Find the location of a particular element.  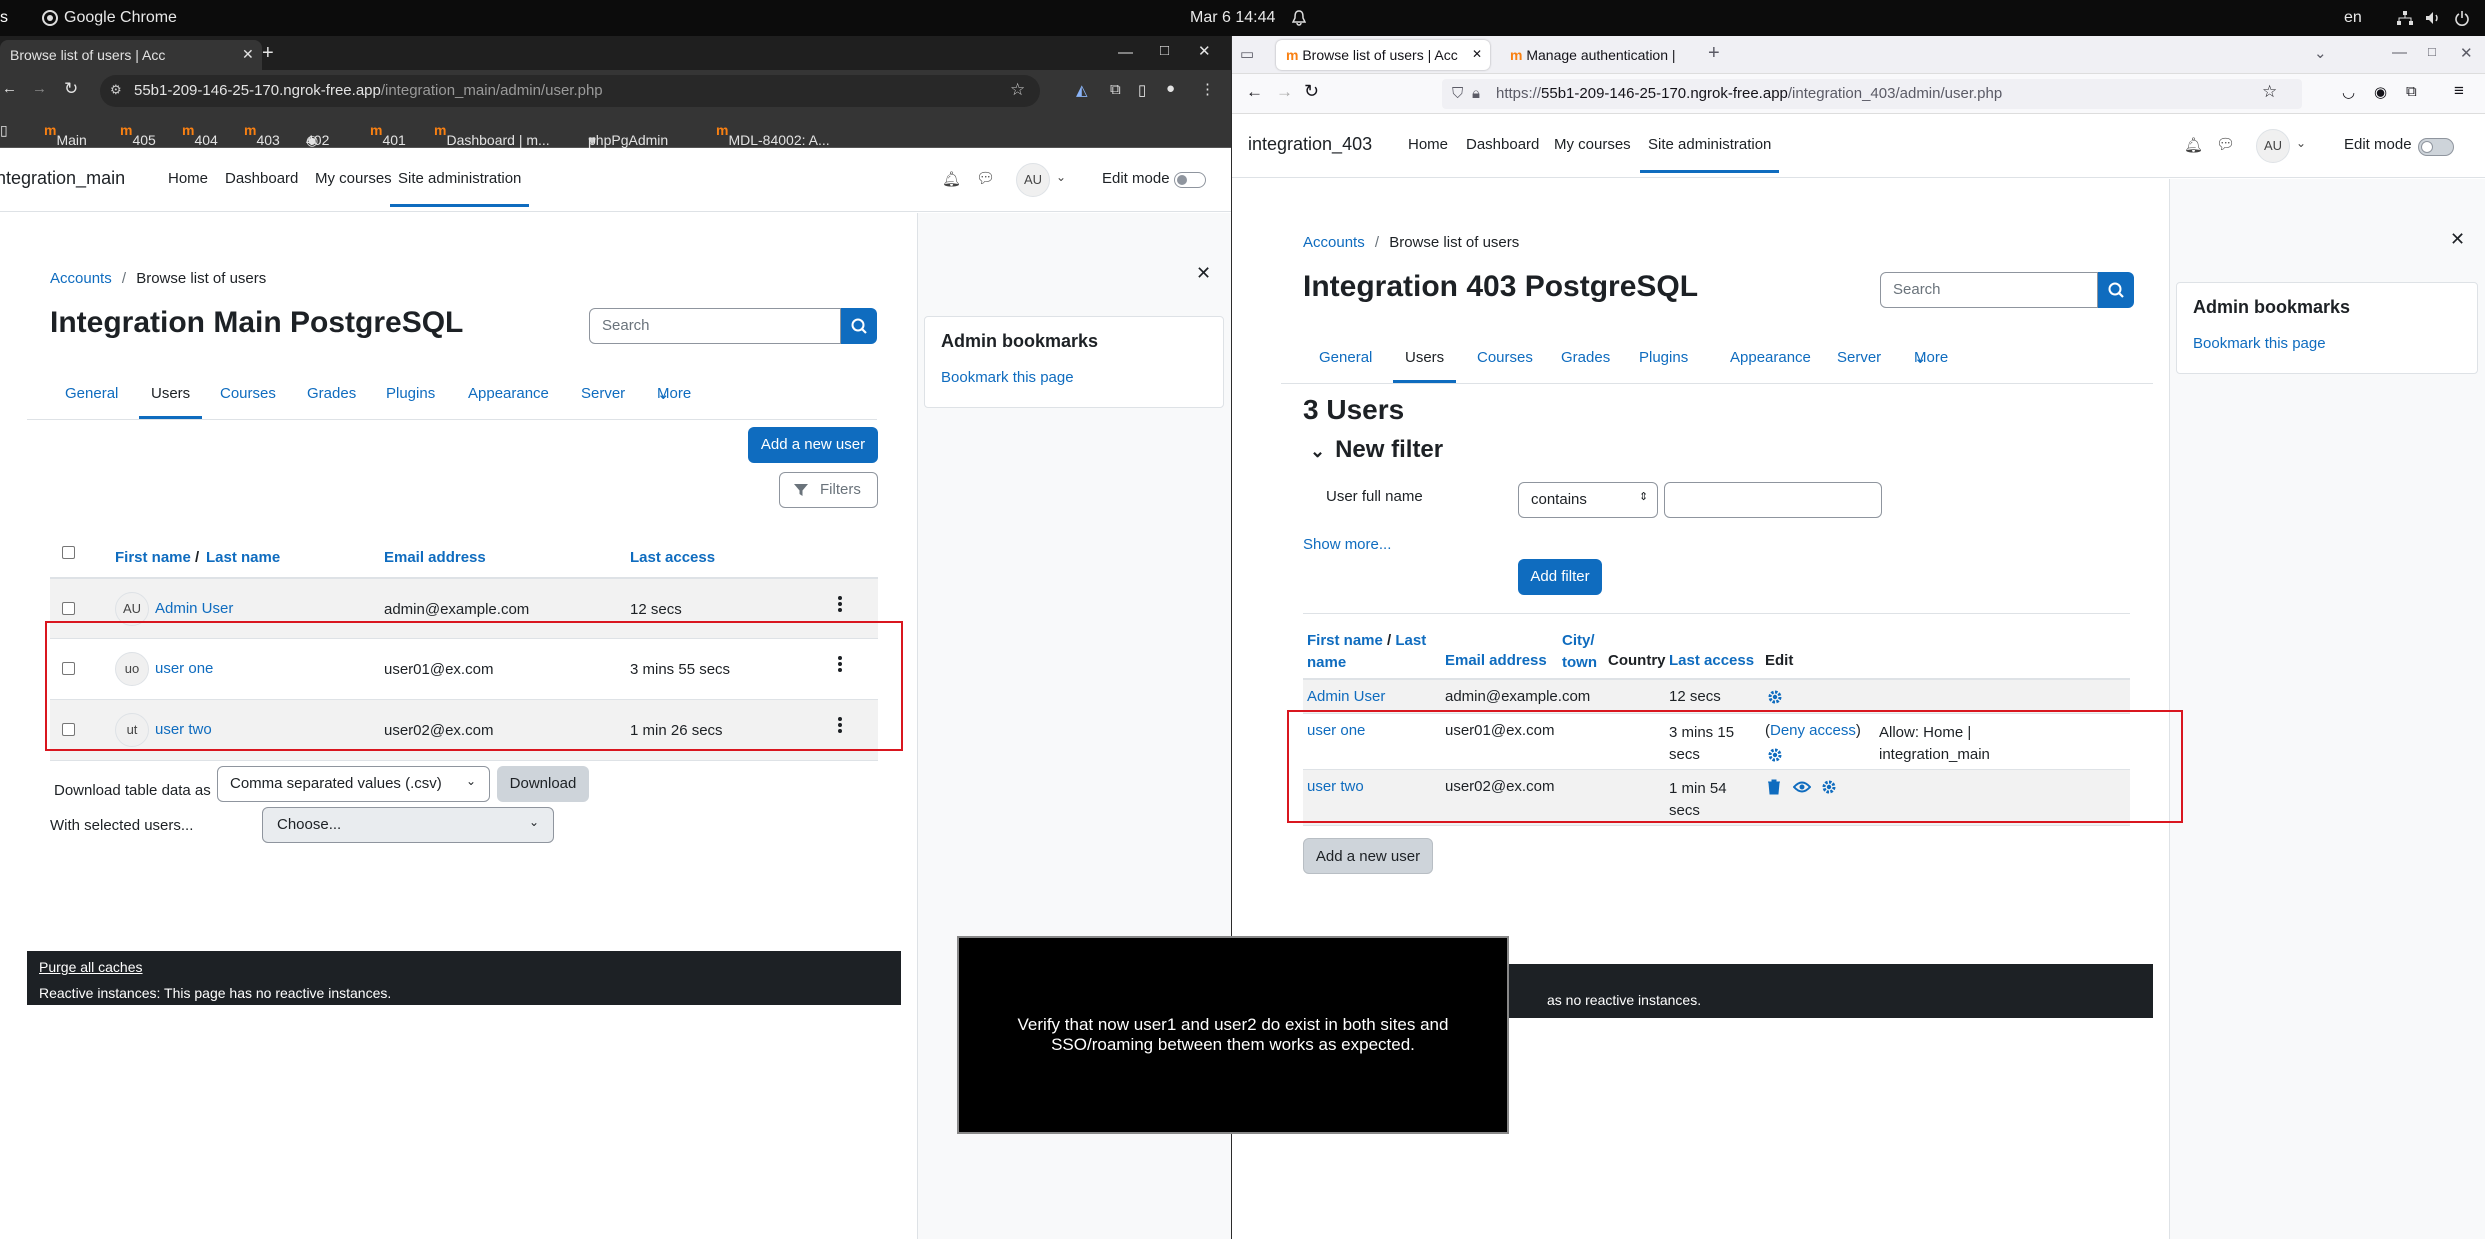

edit-mode-toggle is located at coordinates (2436, 147).